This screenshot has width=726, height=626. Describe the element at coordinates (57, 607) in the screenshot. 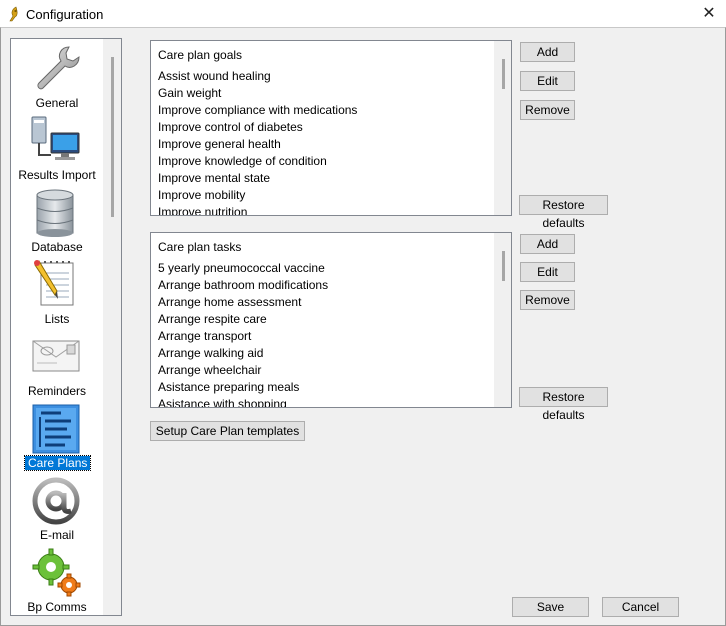

I see `sidebar-item-label: Bp Comms` at that location.